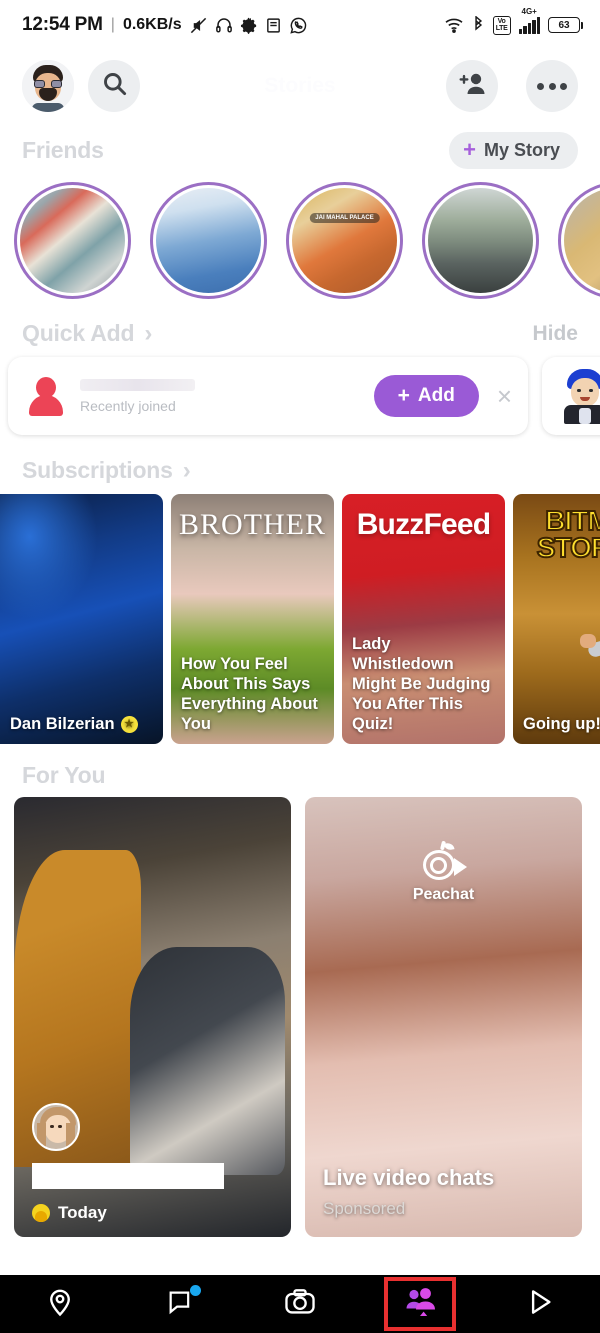  I want to click on subscription-caption-group: Dan Bilzerian ★, so click(74, 724).